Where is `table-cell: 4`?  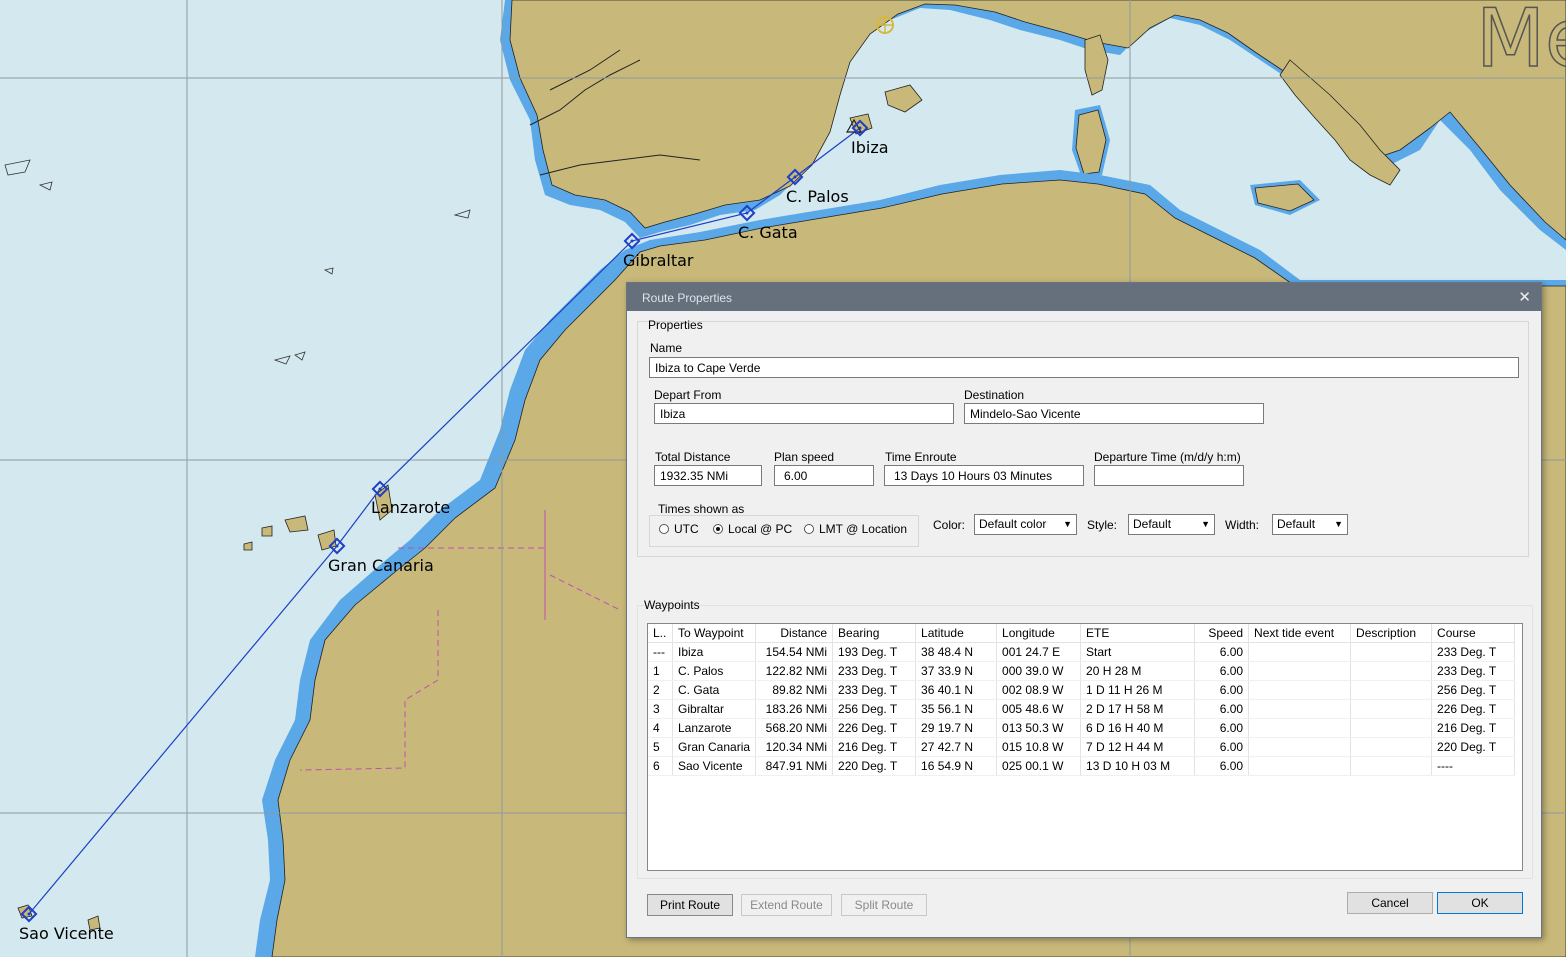
table-cell: 4 is located at coordinates (660, 728).